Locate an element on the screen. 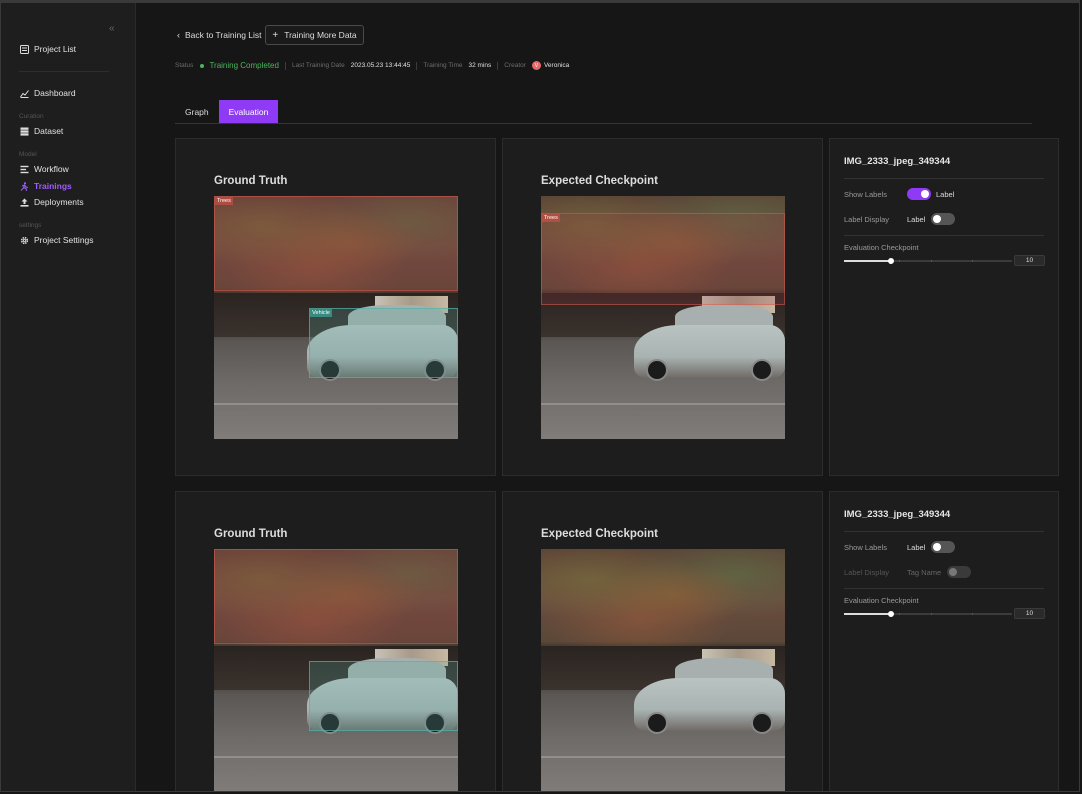 The width and height of the screenshot is (1082, 794). button-label: Training More Data is located at coordinates (320, 35).